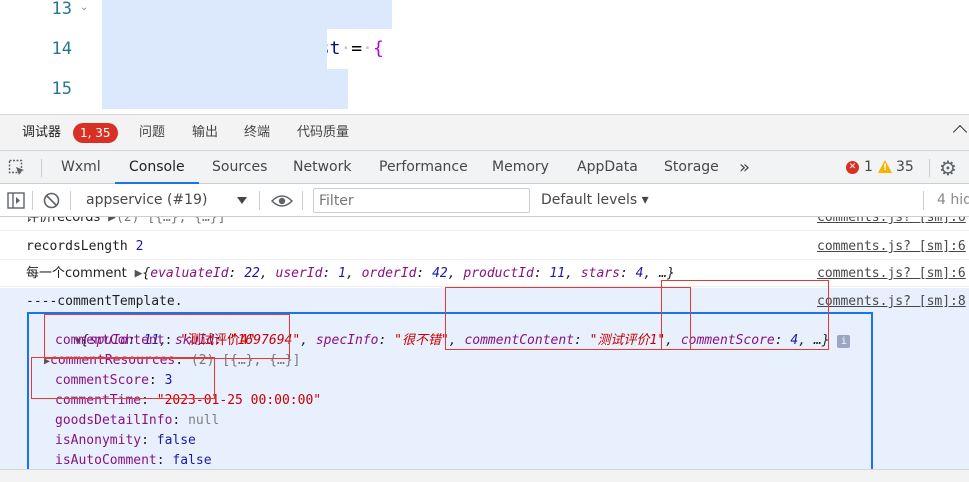 This screenshot has width=969, height=482. What do you see at coordinates (744, 167) in the screenshot?
I see `more-tabs-icon: »` at bounding box center [744, 167].